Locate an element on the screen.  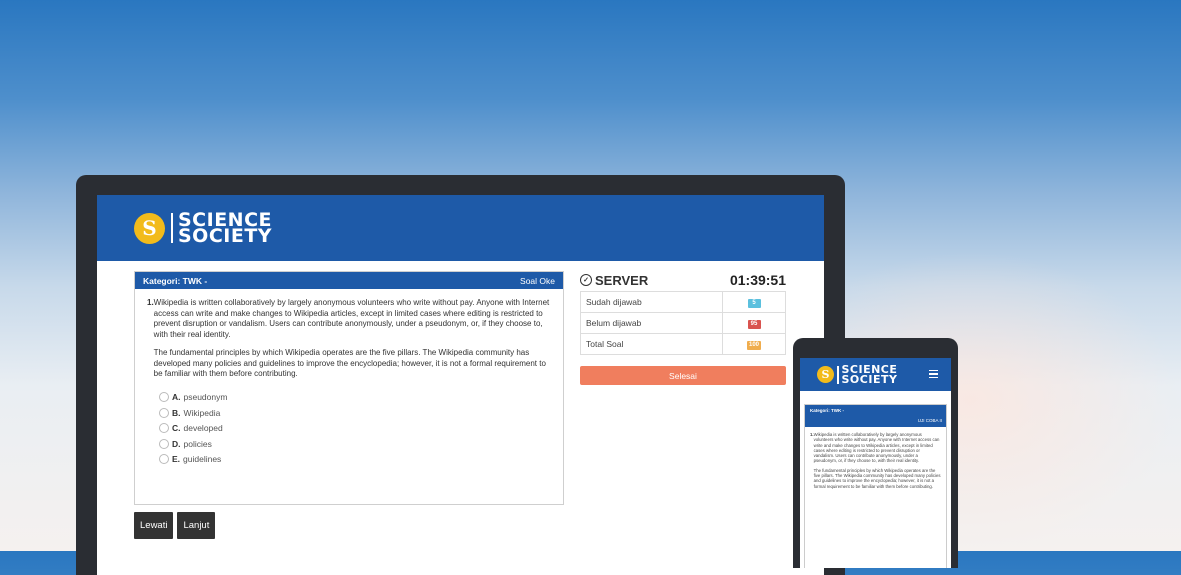
stats-row: Sudah dijawab 5 is located at coordinates (683, 302).